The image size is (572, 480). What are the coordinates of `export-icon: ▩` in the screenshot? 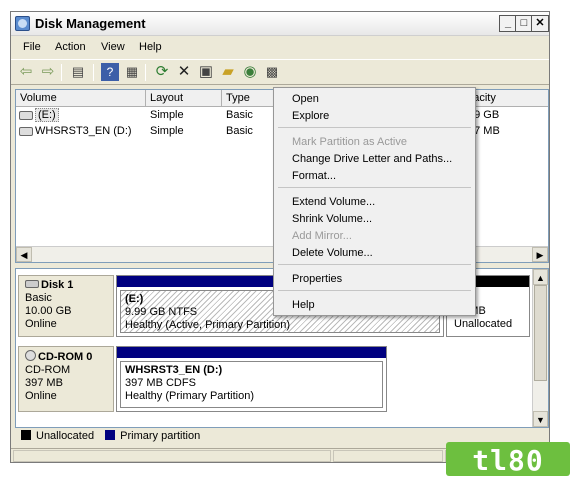 It's located at (272, 72).